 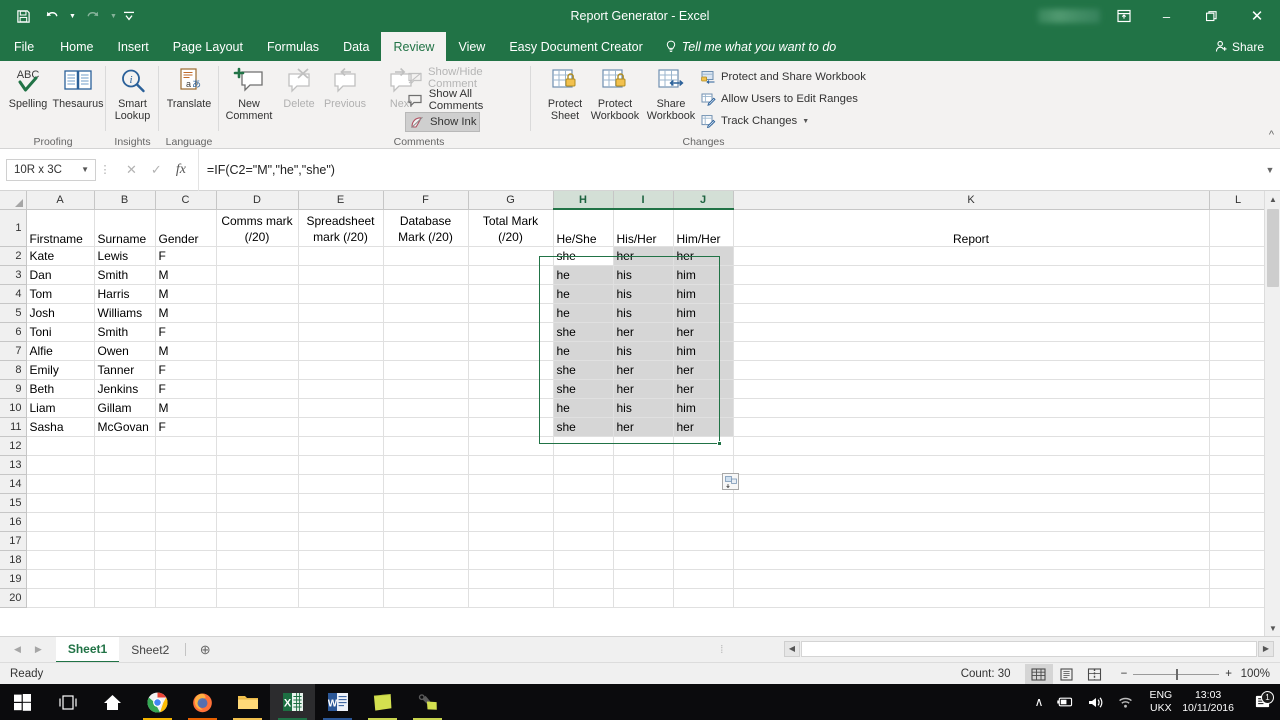 What do you see at coordinates (1238, 560) in the screenshot?
I see `cell-L18` at bounding box center [1238, 560].